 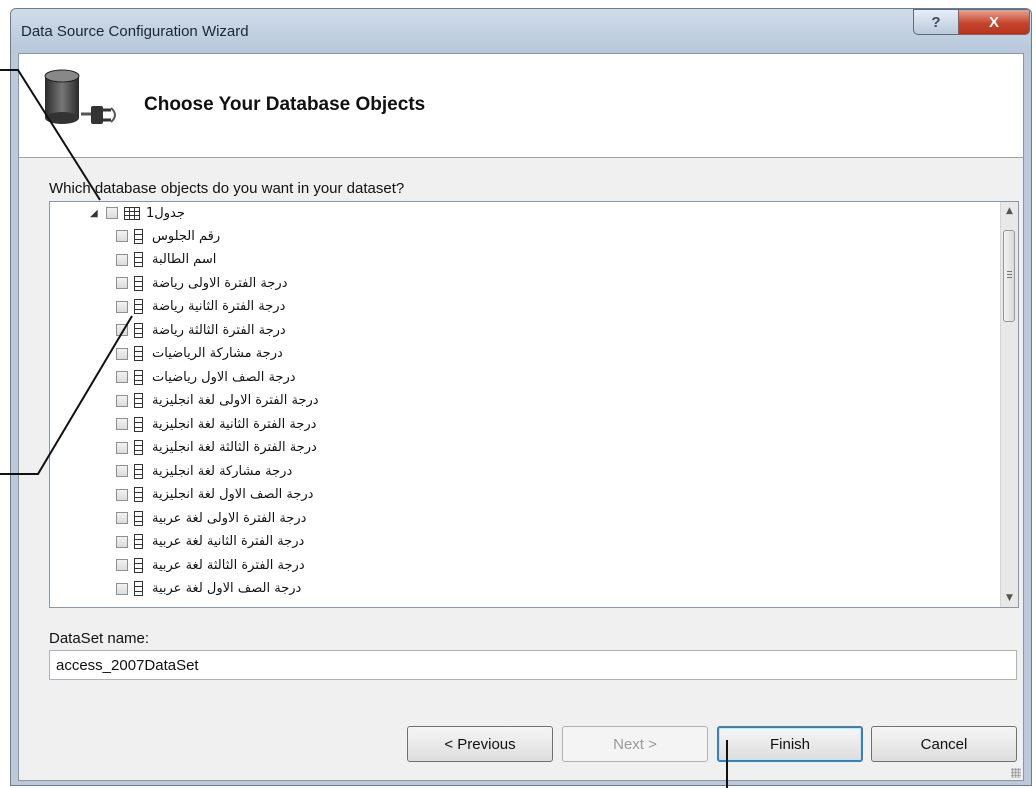 I want to click on column-item: درجة الفترة الثانية رياضة, so click(x=200, y=307).